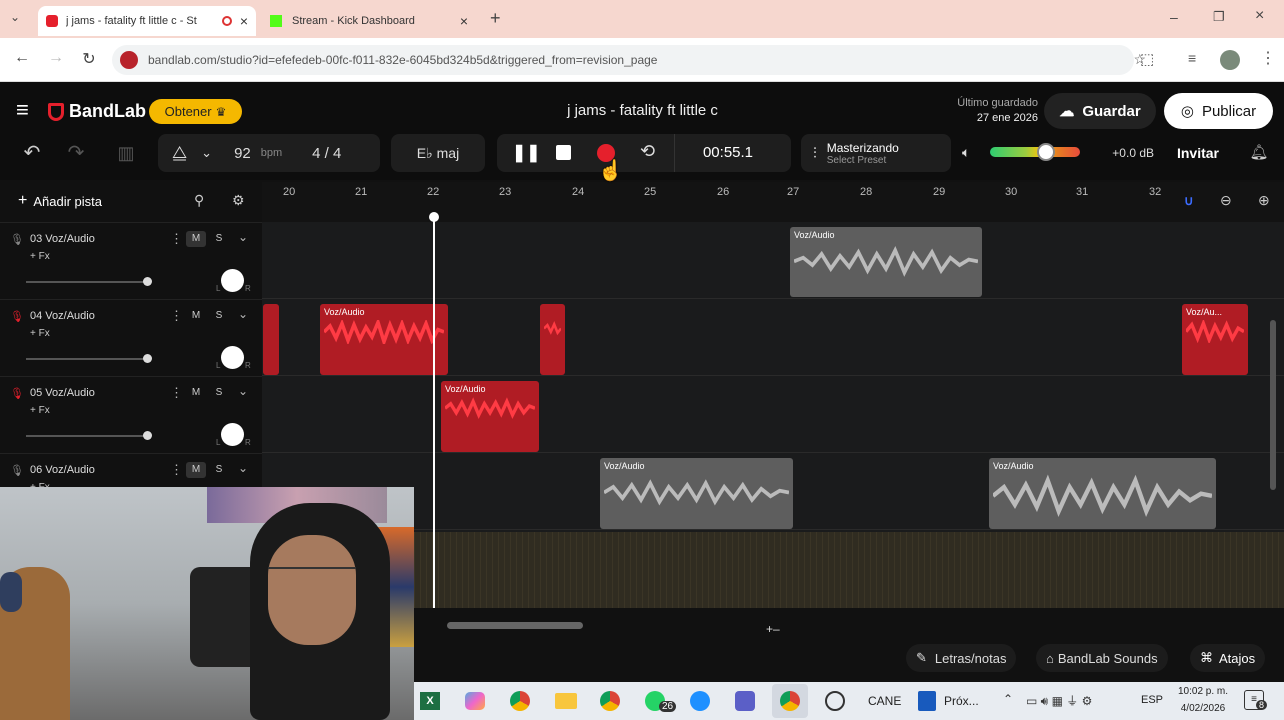 Image resolution: width=1284 pixels, height=720 pixels. Describe the element at coordinates (15, 17) in the screenshot. I see `tab-list-chevron-icon: ⌄` at that location.